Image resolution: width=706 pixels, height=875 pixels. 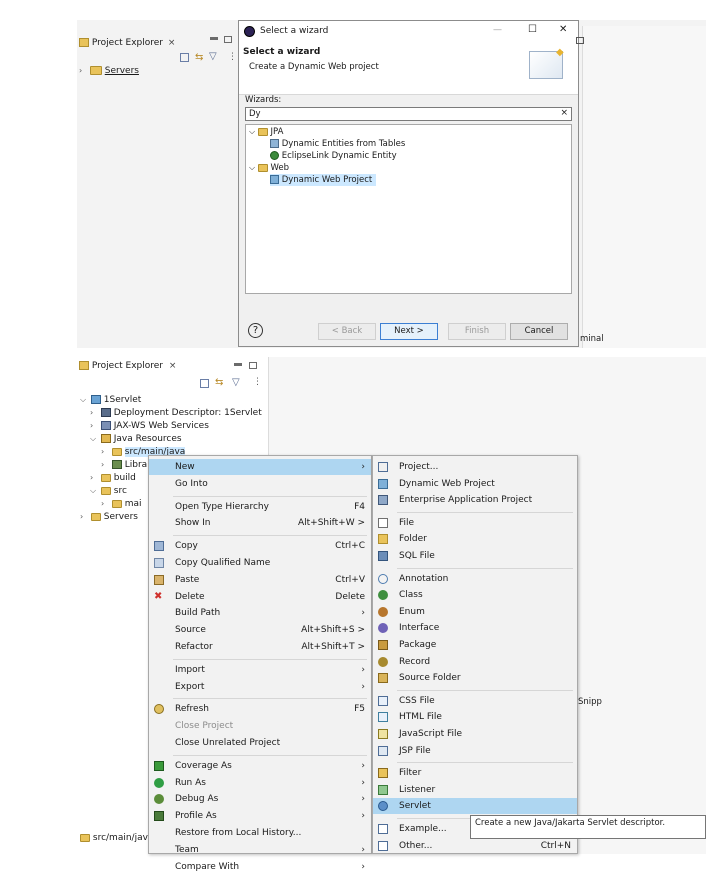 What do you see at coordinates (475, 717) in the screenshot?
I see `menu-item-html-file: HTML File` at bounding box center [475, 717].